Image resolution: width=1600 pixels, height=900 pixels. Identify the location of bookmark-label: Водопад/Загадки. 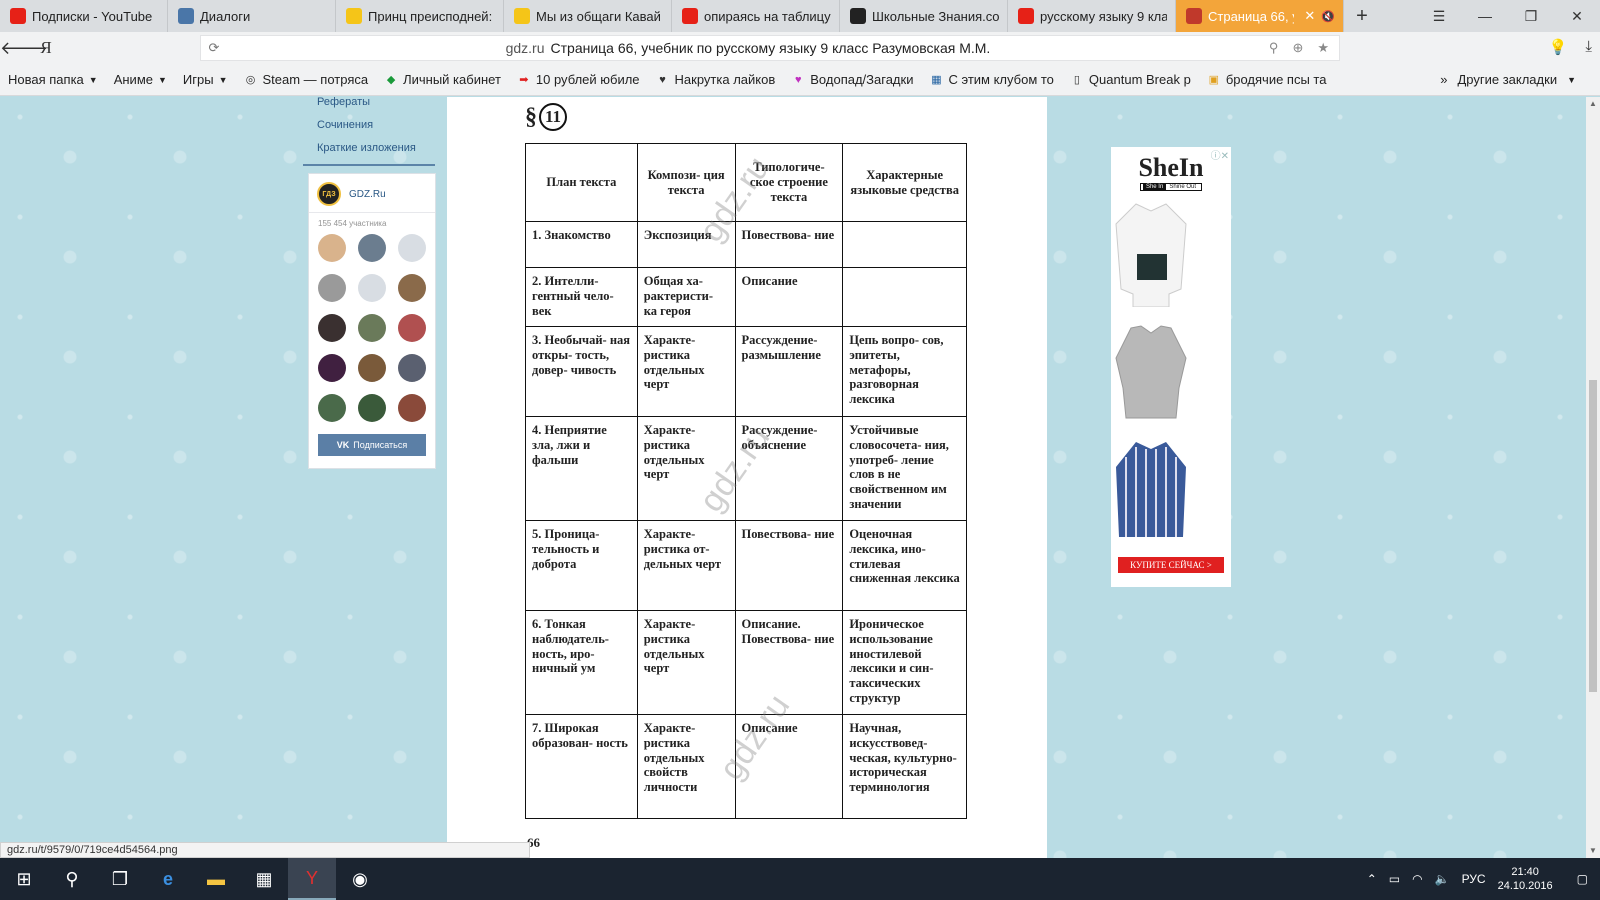
(862, 79).